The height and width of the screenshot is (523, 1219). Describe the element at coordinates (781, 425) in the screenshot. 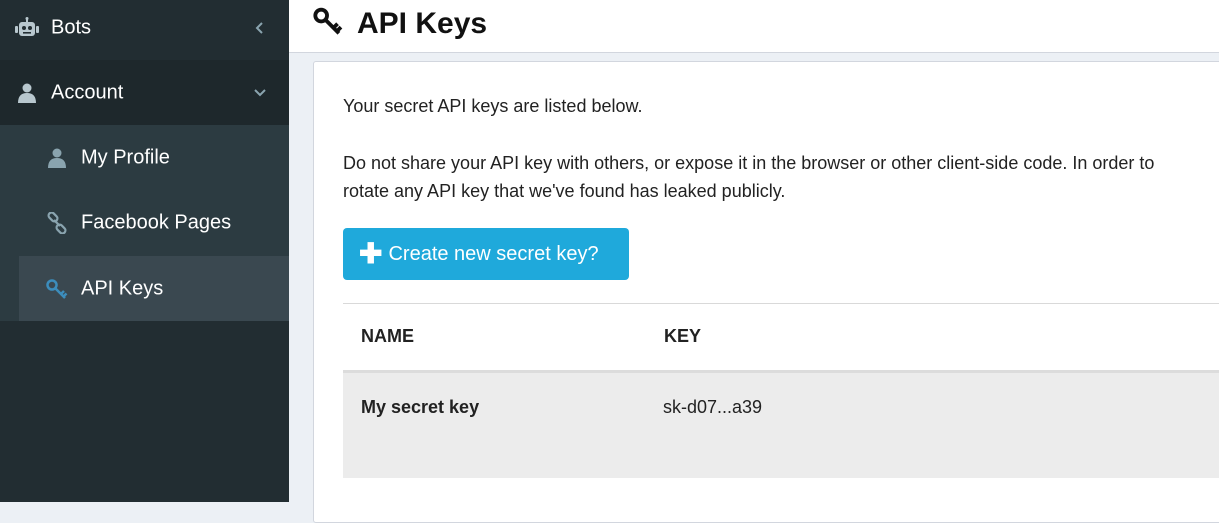

I see `table-row: My secret key sk-d07...a39` at that location.